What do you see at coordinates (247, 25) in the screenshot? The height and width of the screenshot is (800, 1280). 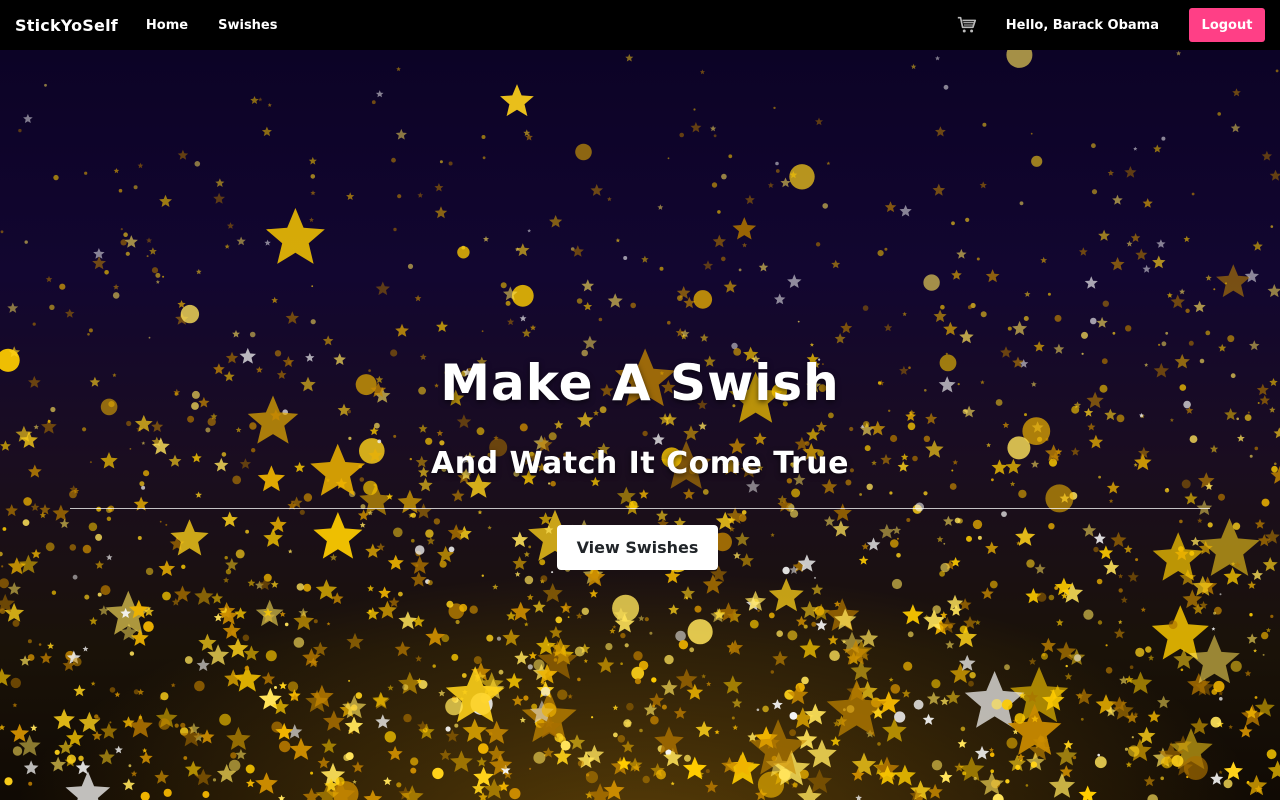 I see `nav-link-swishes: Swishes` at bounding box center [247, 25].